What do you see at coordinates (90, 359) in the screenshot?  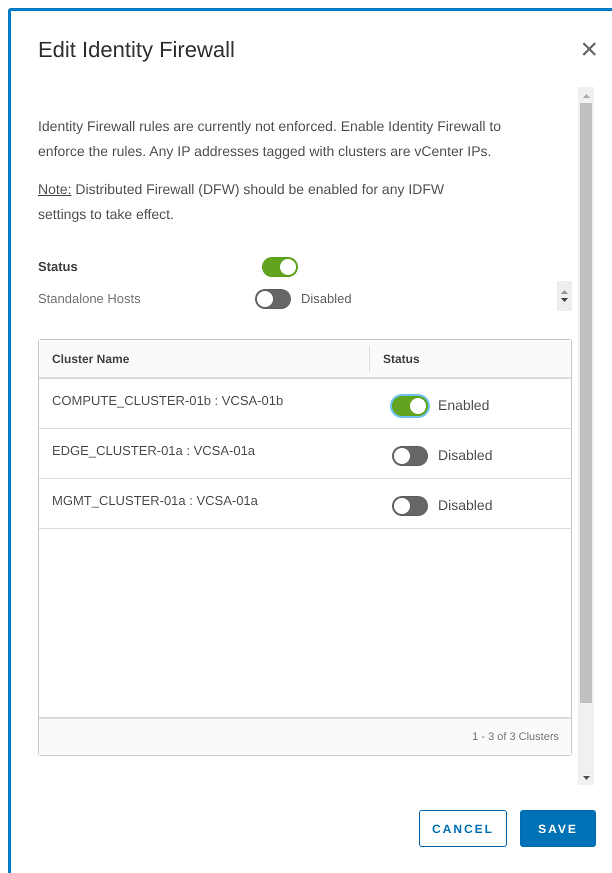 I see `column-header: Cluster Name` at bounding box center [90, 359].